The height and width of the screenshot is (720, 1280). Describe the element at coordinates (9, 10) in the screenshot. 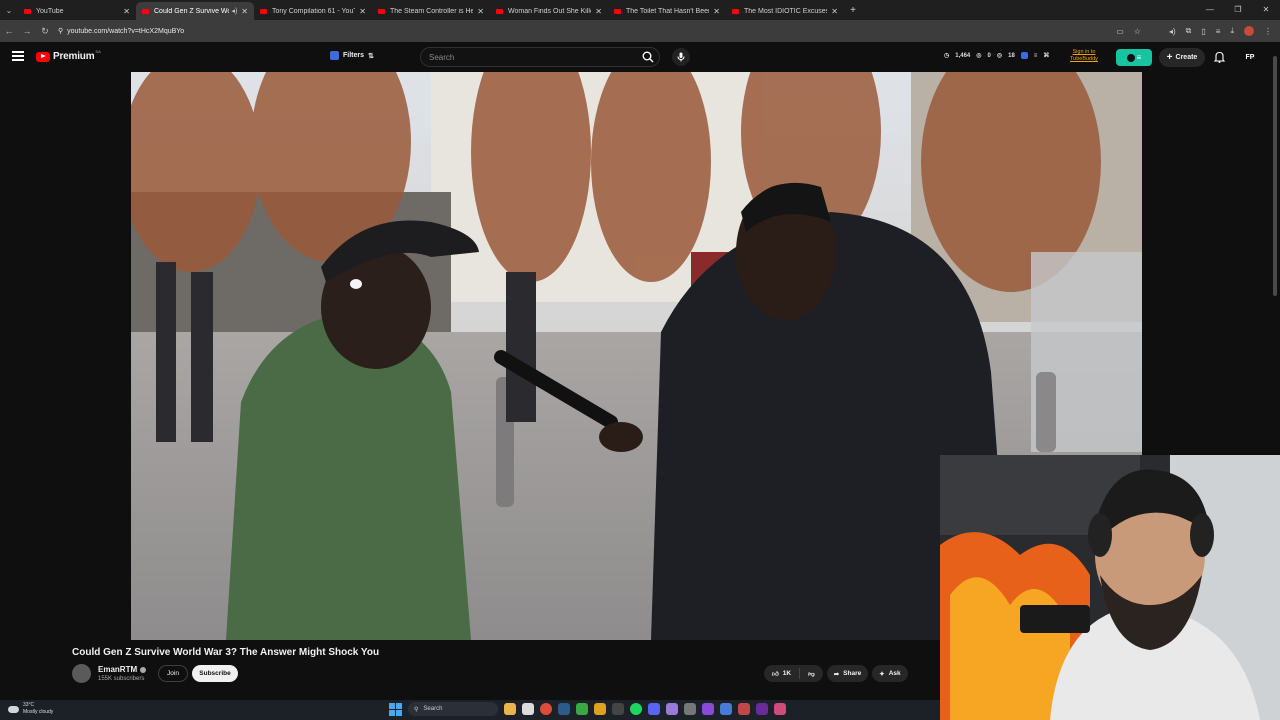

I see `tab-search-icon: ⌄` at that location.